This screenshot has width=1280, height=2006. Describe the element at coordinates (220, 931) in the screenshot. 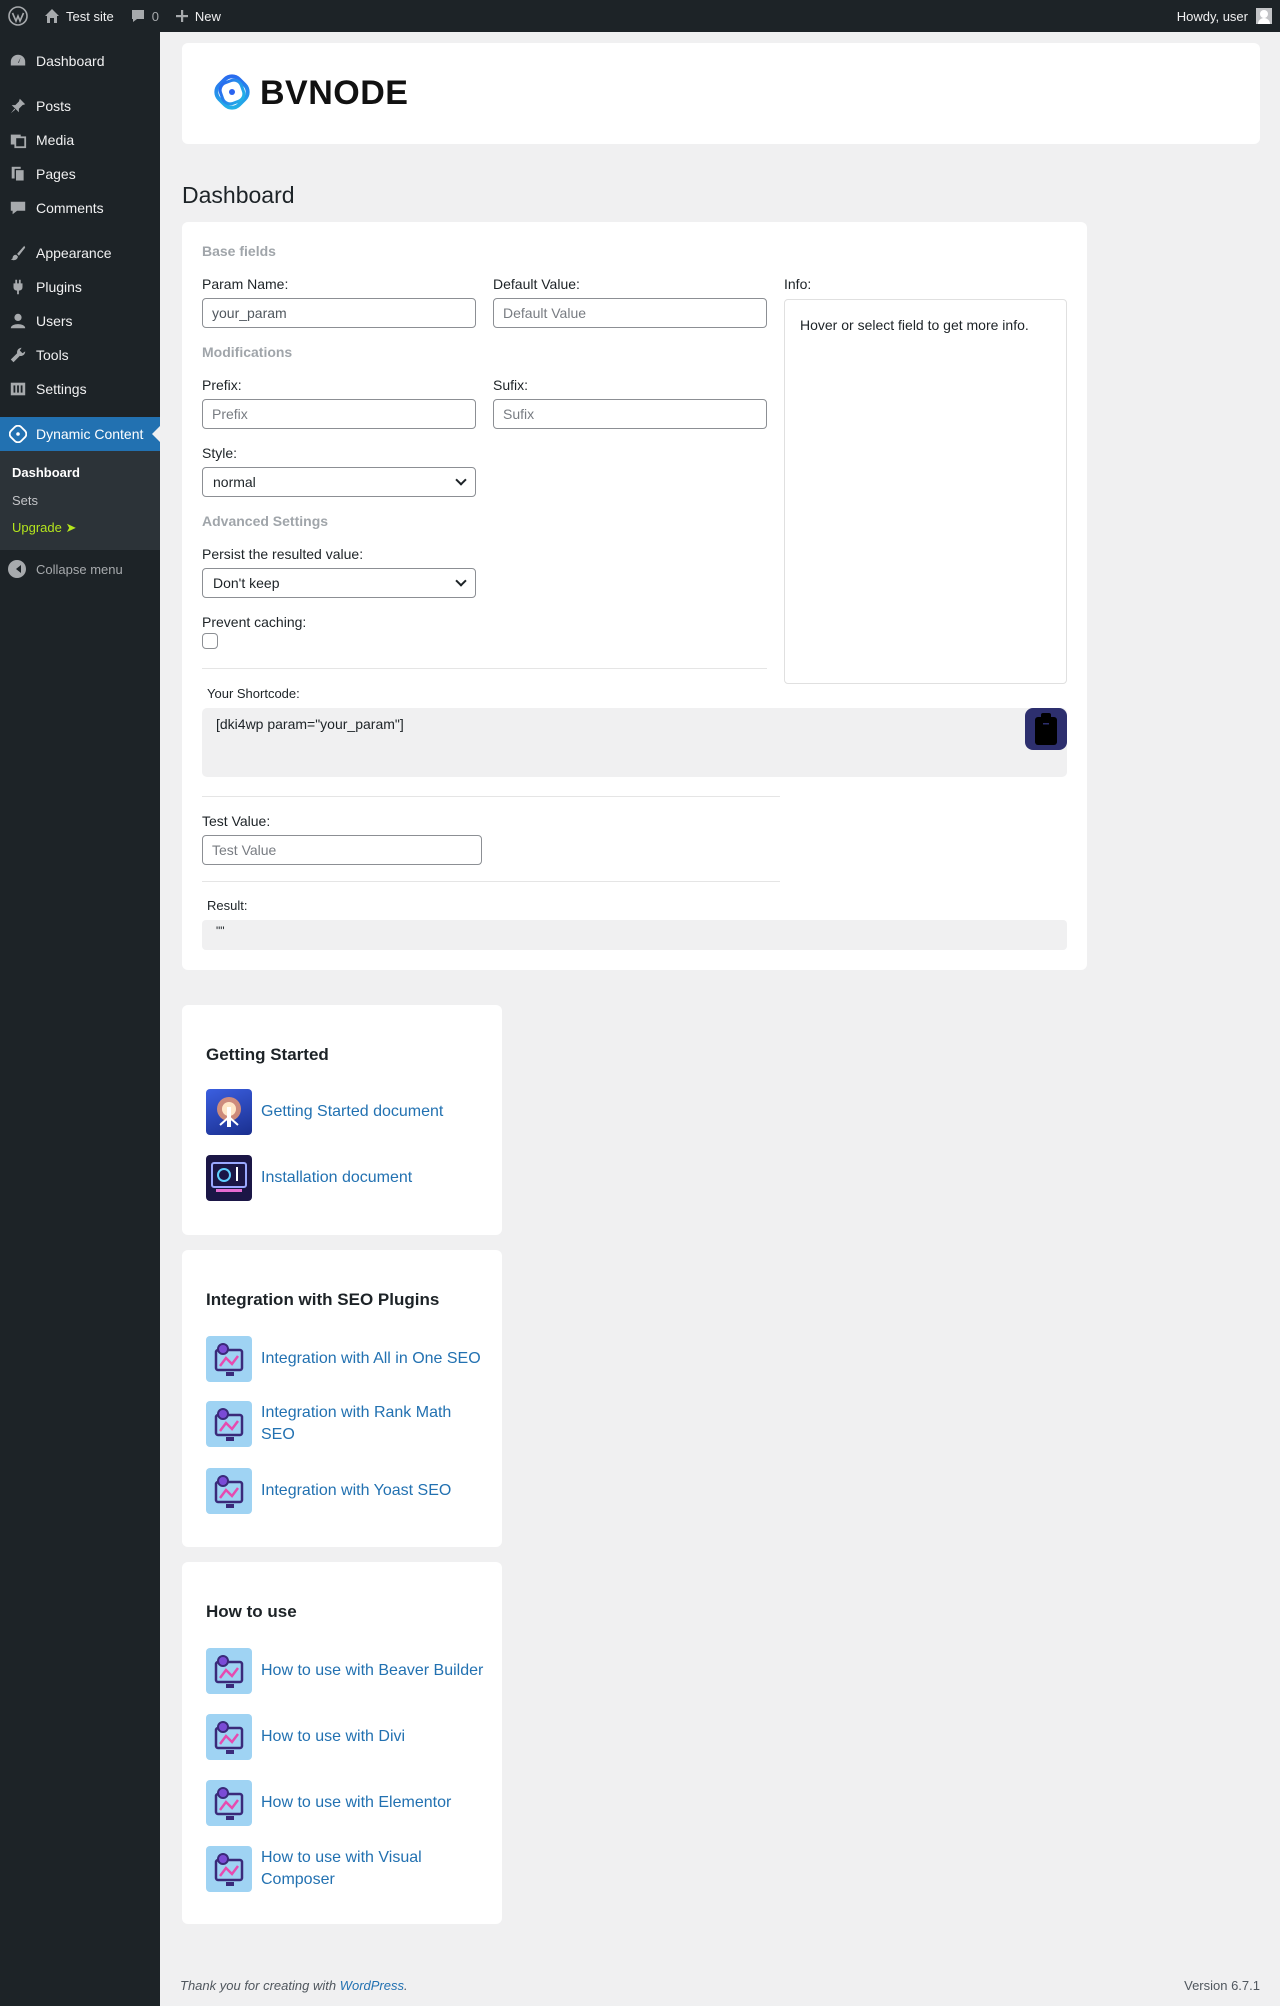

I see `result-text: ""` at that location.